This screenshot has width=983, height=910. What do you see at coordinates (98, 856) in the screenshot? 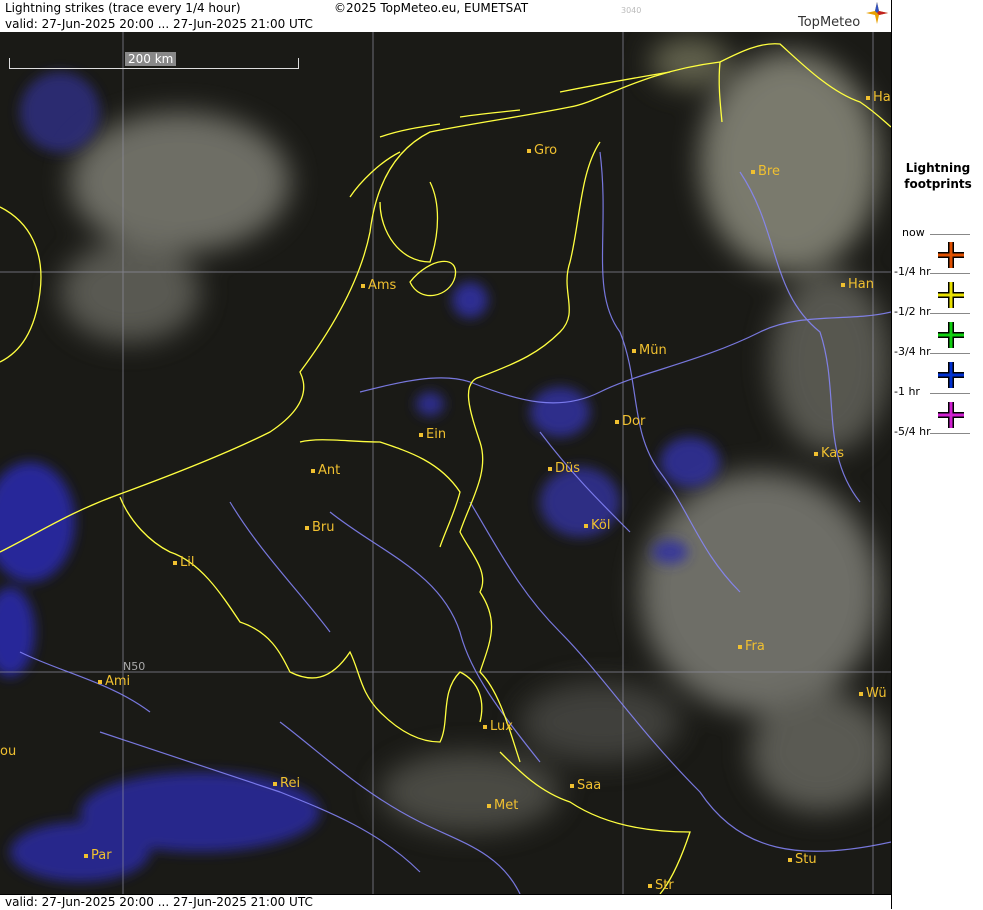
I see `city-marker: Par` at bounding box center [98, 856].